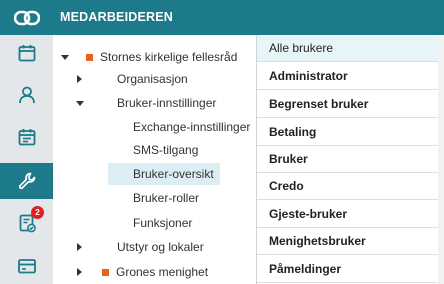 This screenshot has height=284, width=444. I want to click on rail-tasks-button: 2, so click(26, 223).